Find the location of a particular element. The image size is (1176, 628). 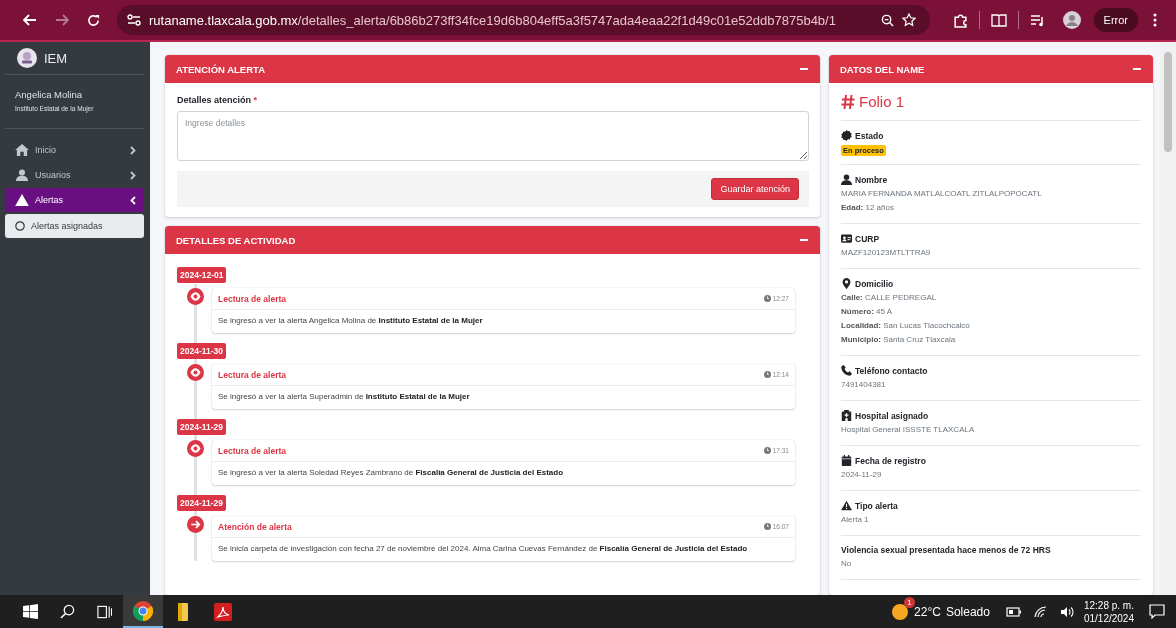

notifications-icon is located at coordinates (1157, 611).